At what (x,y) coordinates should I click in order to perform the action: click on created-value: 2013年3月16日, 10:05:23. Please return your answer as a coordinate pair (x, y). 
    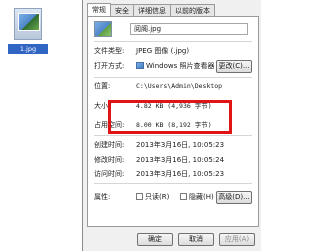
    Looking at the image, I should click on (180, 145).